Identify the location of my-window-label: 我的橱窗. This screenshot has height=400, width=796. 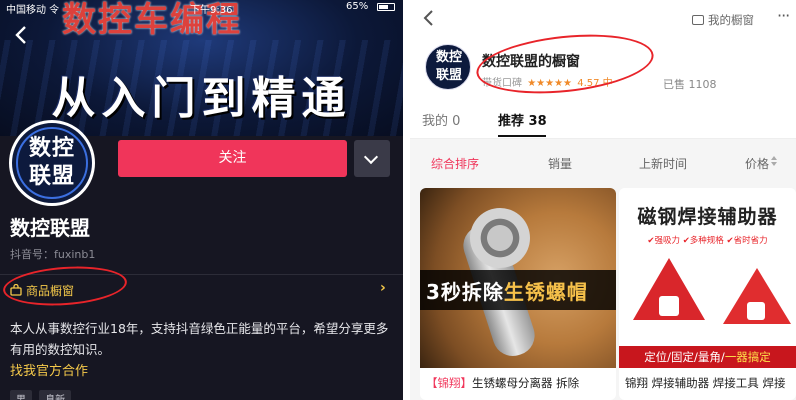
(731, 20).